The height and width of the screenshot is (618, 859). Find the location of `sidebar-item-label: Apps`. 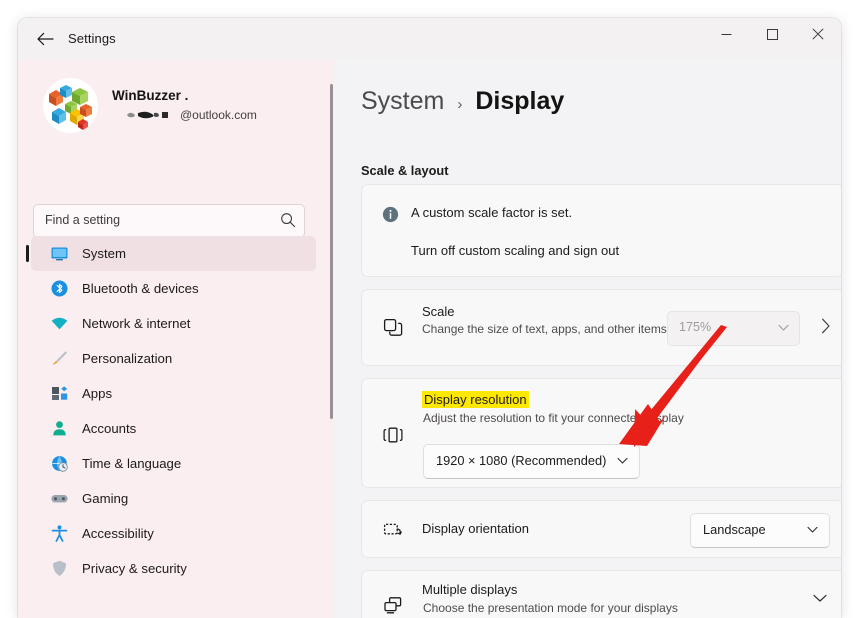

sidebar-item-label: Apps is located at coordinates (97, 393).